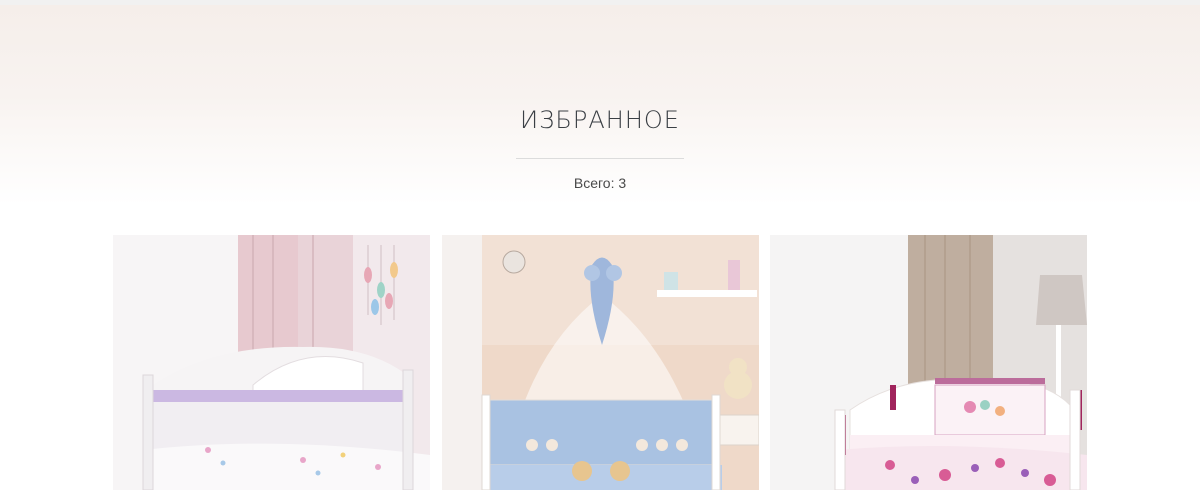 Image resolution: width=1200 pixels, height=490 pixels. Describe the element at coordinates (600, 183) in the screenshot. I see `favorites-count: Всего: 3` at that location.